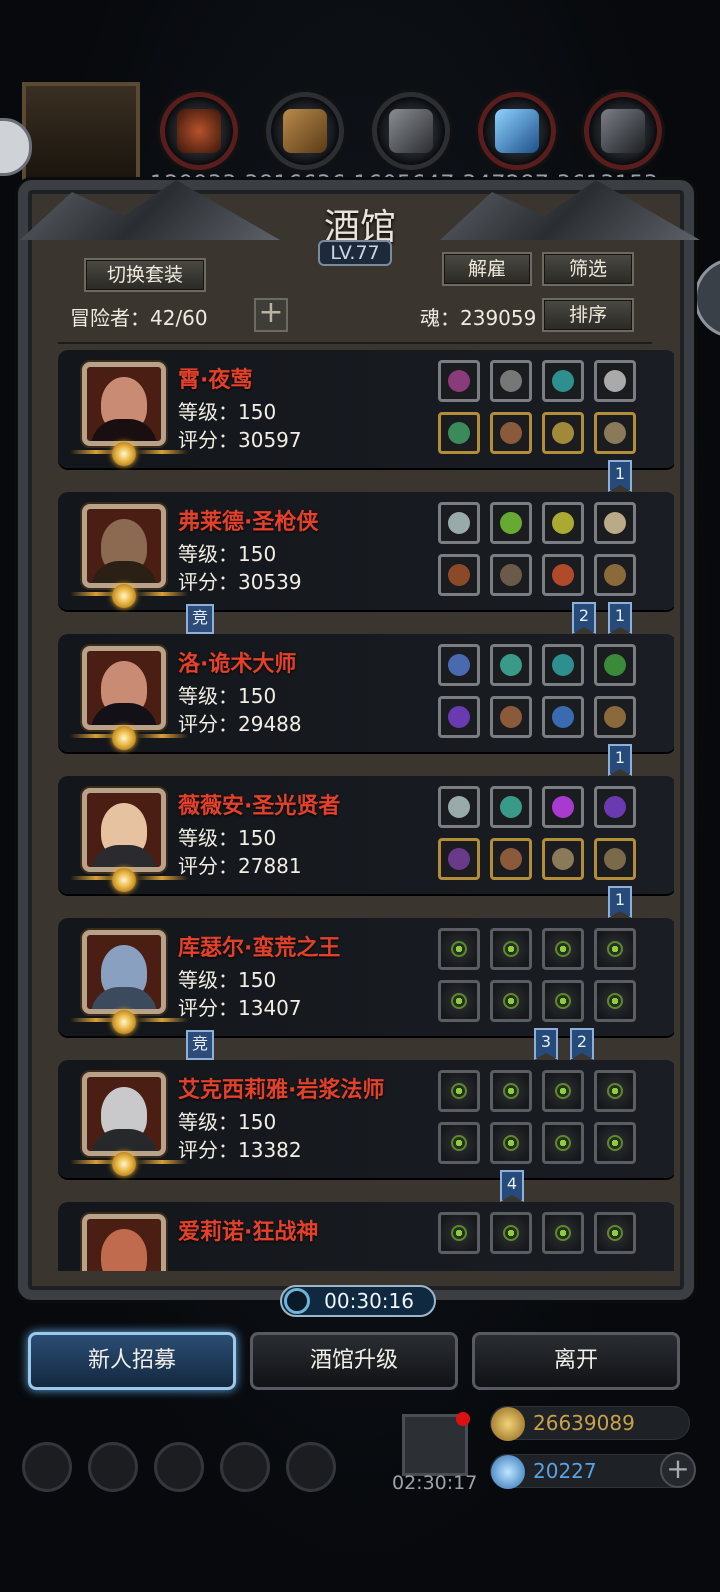  I want to click on hero-card: 弗莱德·圣枪侠 等级：150 评分：30539, so click(366, 551).